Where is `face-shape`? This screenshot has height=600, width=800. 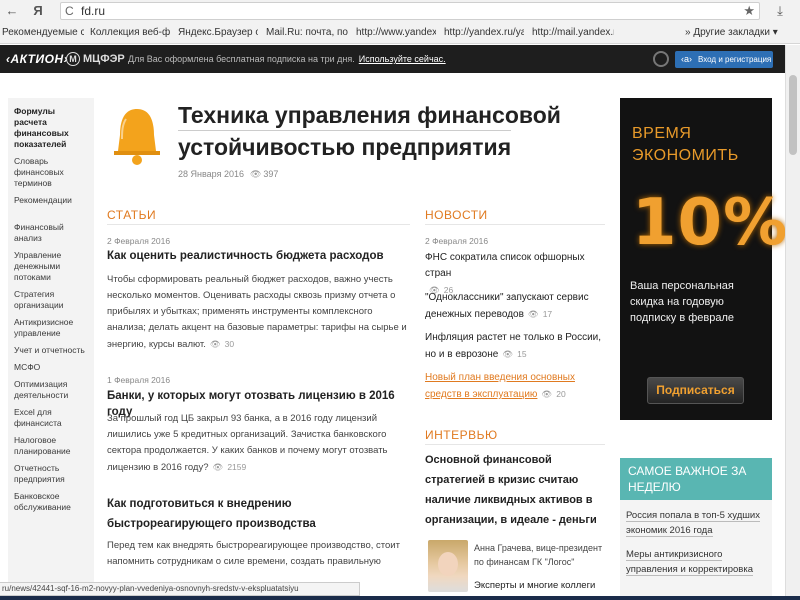 face-shape is located at coordinates (448, 564).